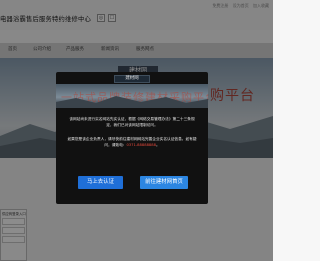 The image size is (320, 261). I want to click on contact-phone: 0371-88888888, so click(141, 145).